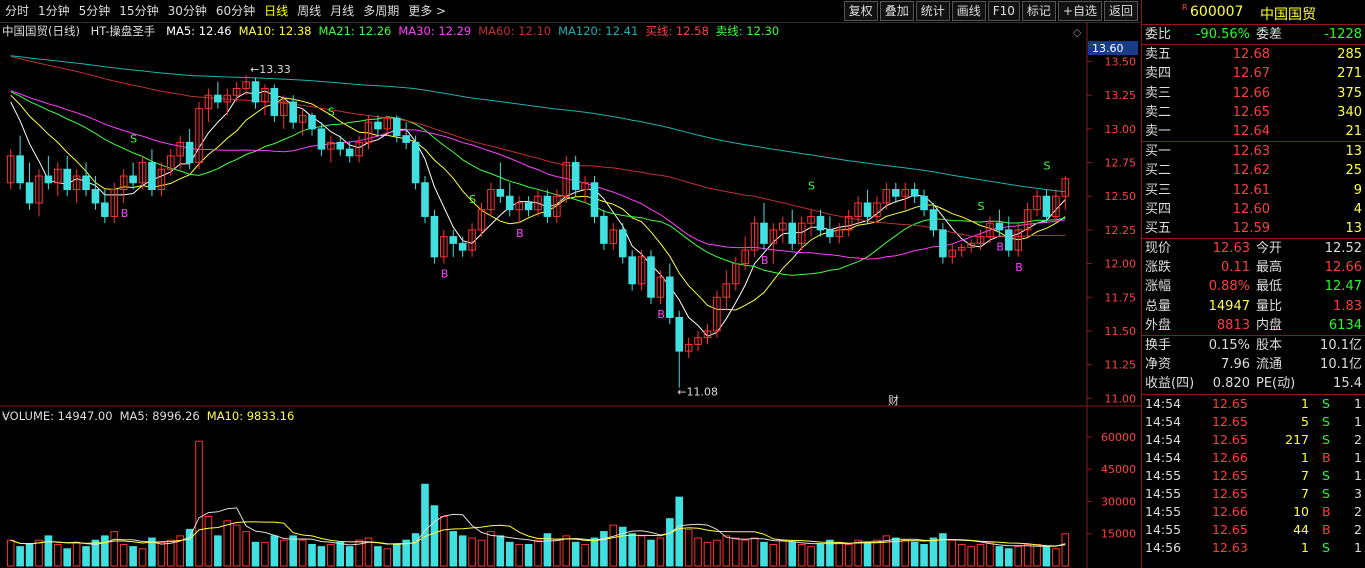 The image size is (1365, 568). Describe the element at coordinates (968, 11) in the screenshot. I see `tool-button-3: 画线` at that location.